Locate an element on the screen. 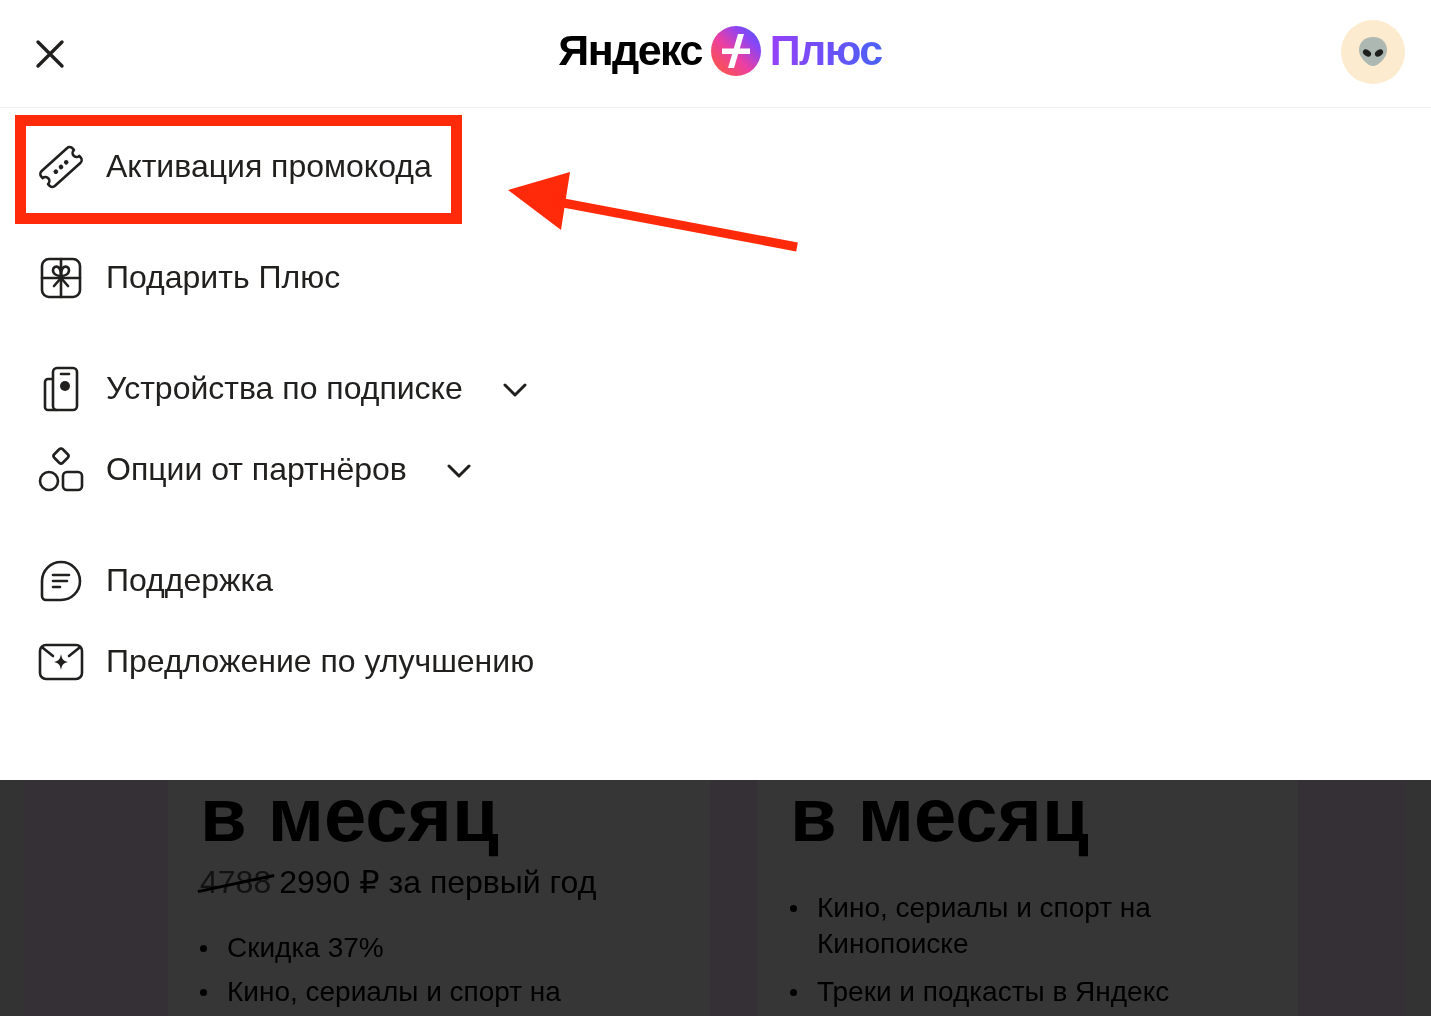  menu-item: Устройства по подписке is located at coordinates (282, 388).